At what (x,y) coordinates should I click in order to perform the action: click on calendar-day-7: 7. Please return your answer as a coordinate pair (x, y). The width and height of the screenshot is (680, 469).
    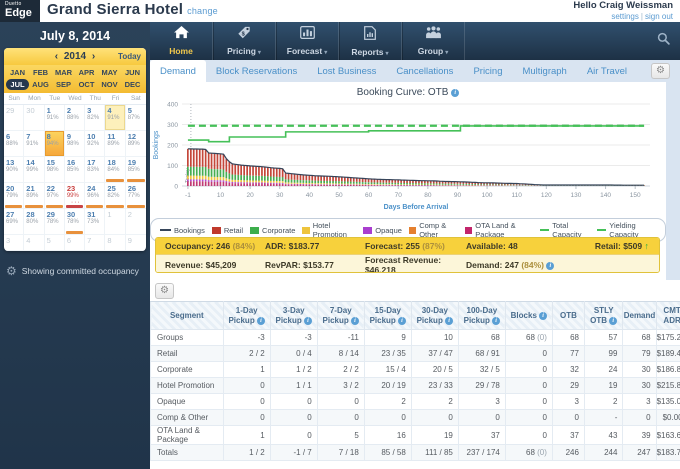
    Looking at the image, I should click on (95, 243).